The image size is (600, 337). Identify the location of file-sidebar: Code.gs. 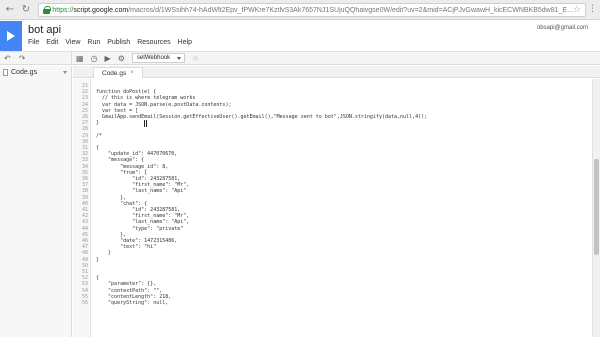
(36, 201).